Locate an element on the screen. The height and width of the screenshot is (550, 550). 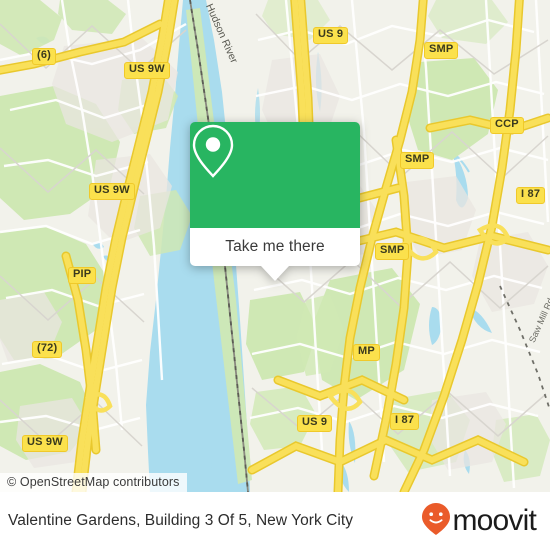
highway-shield: MP is located at coordinates (366, 352).